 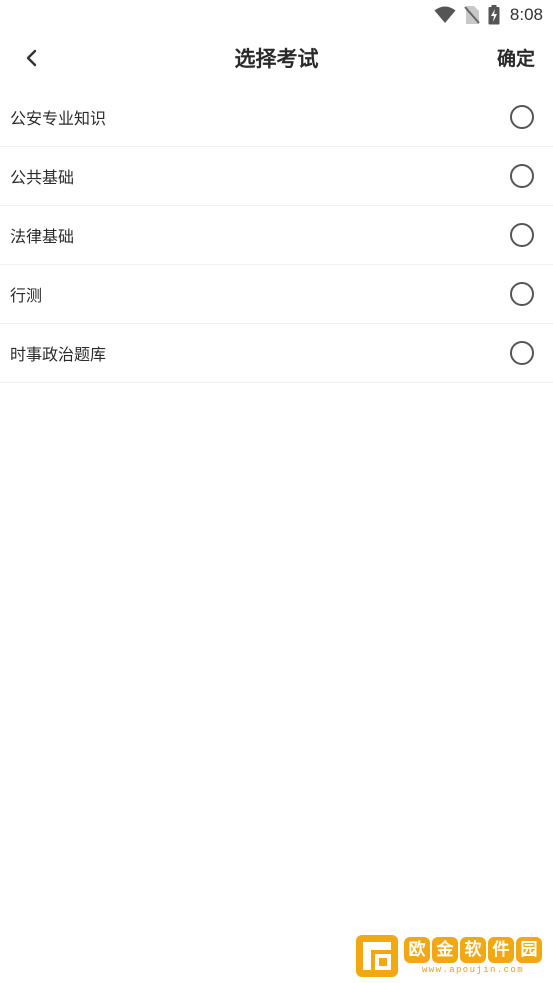 What do you see at coordinates (26, 295) in the screenshot?
I see `exam-option-label: 行测` at bounding box center [26, 295].